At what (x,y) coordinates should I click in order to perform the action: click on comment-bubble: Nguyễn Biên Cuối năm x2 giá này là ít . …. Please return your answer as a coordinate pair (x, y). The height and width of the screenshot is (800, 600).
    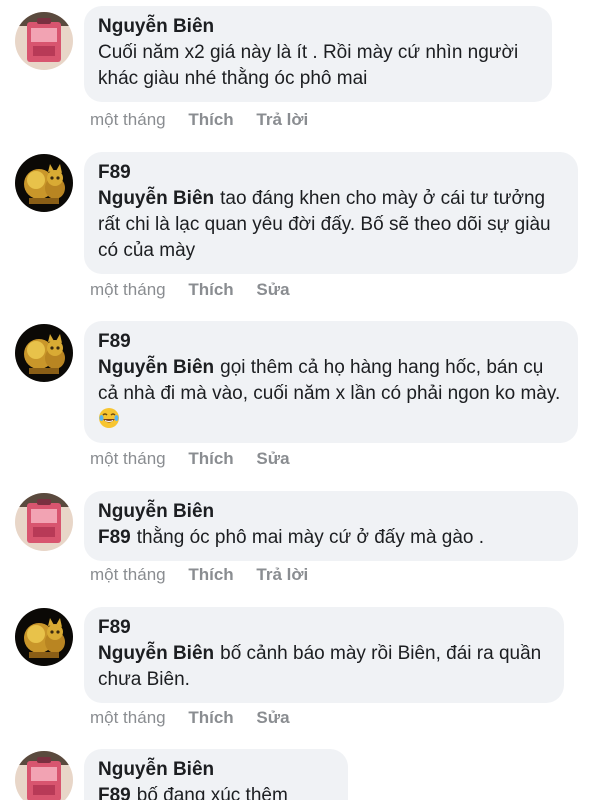
    Looking at the image, I should click on (318, 54).